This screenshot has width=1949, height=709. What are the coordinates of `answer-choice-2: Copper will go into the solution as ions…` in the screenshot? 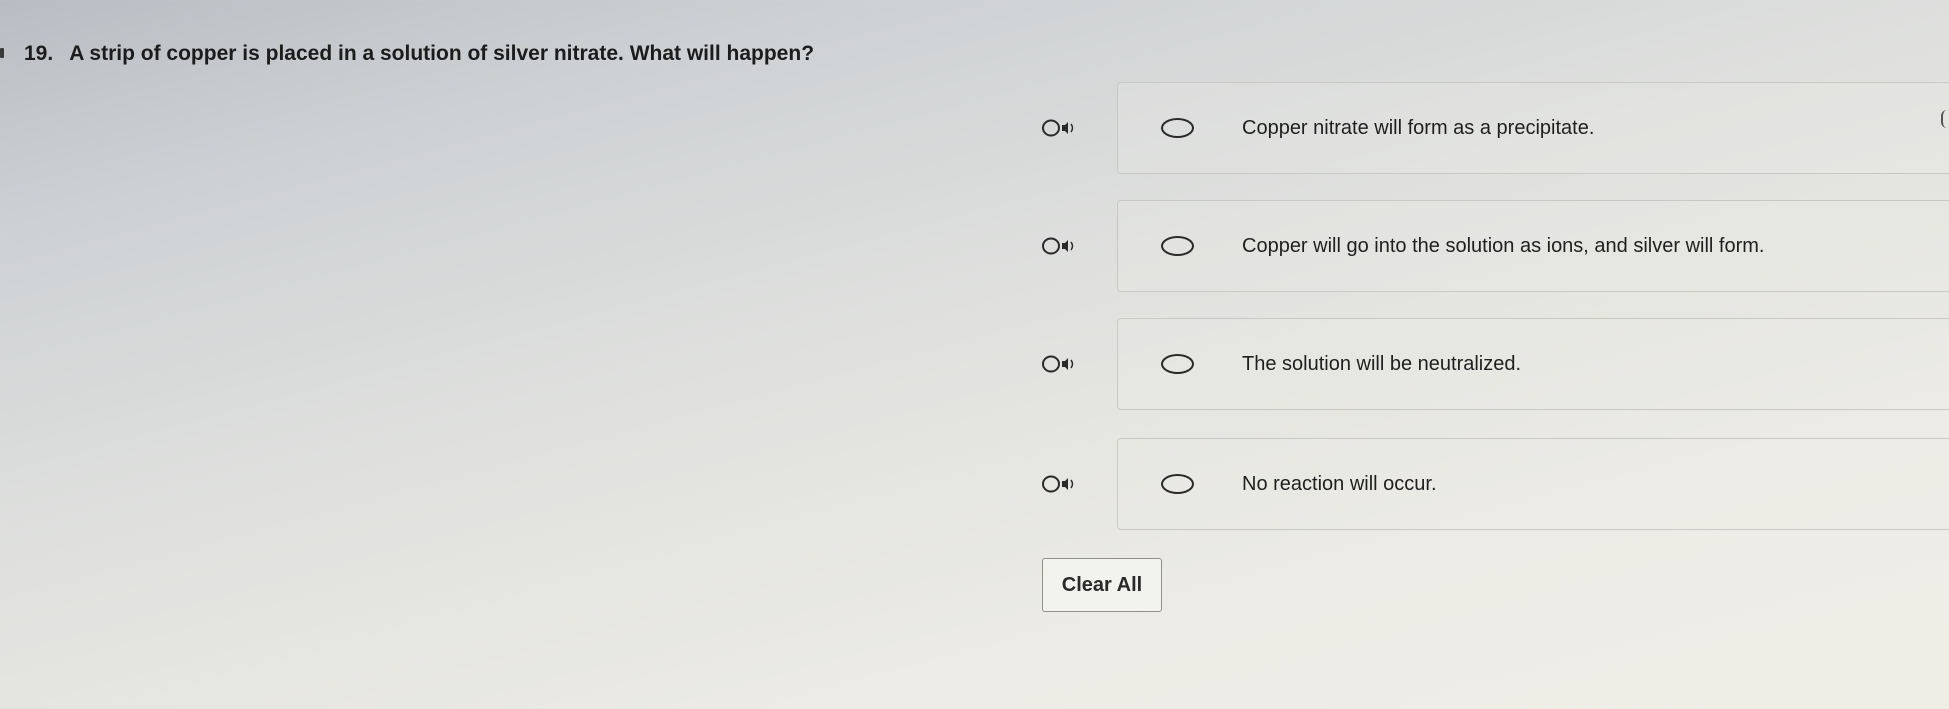 It's located at (1493, 246).